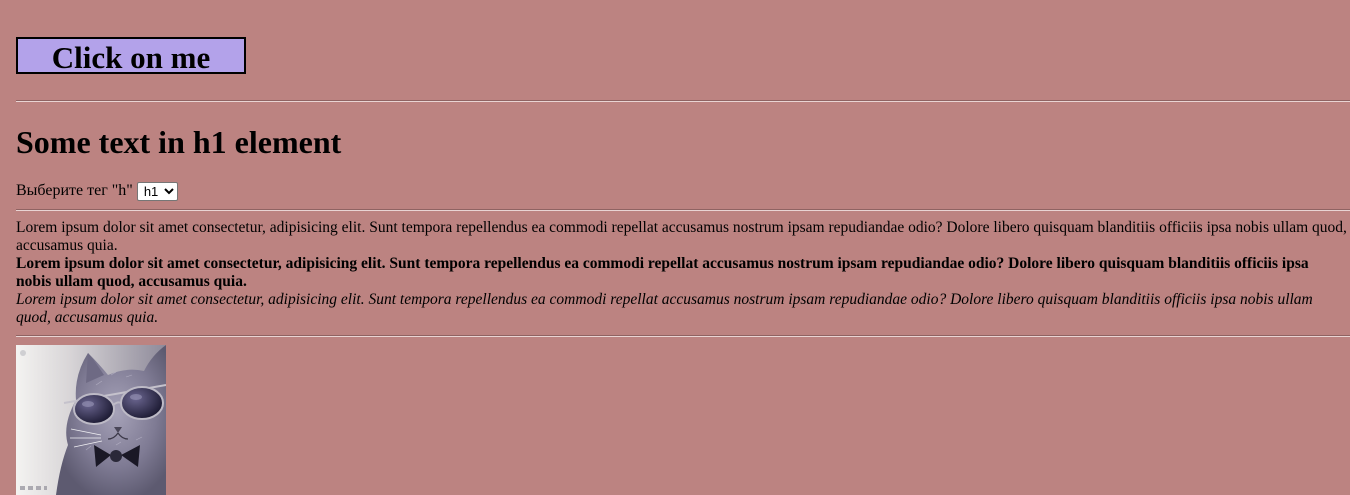  I want to click on click-on-me-button: Click on me, so click(131, 56).